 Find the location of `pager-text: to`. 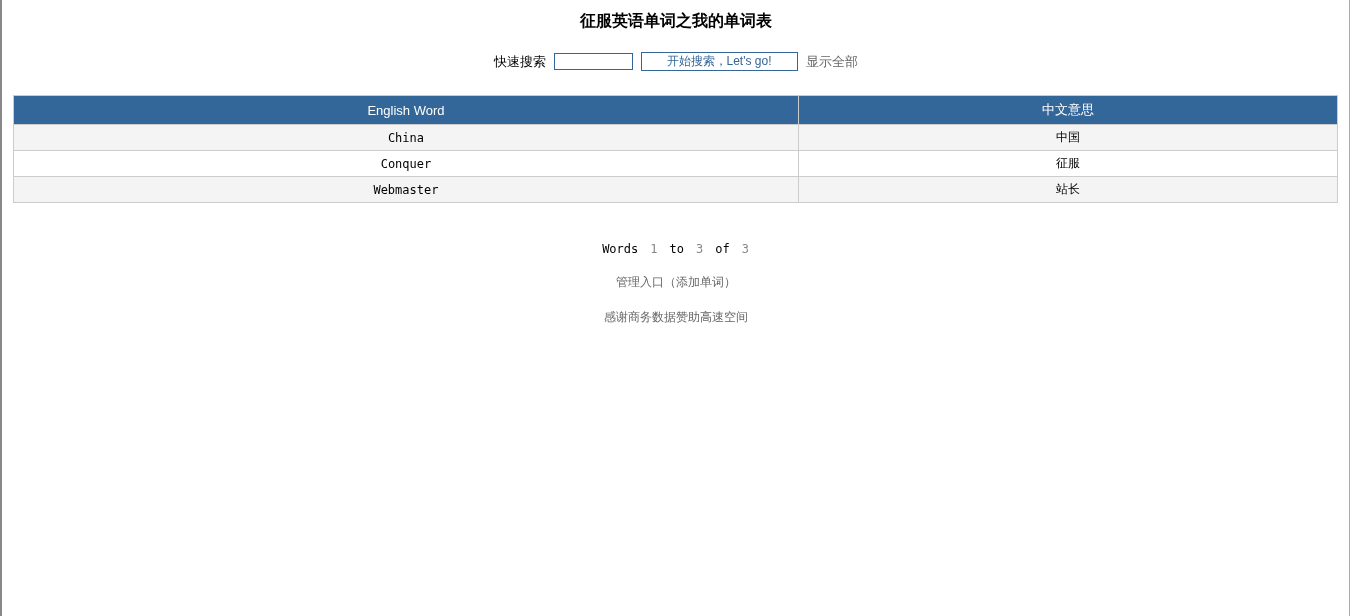

pager-text: to is located at coordinates (676, 249).